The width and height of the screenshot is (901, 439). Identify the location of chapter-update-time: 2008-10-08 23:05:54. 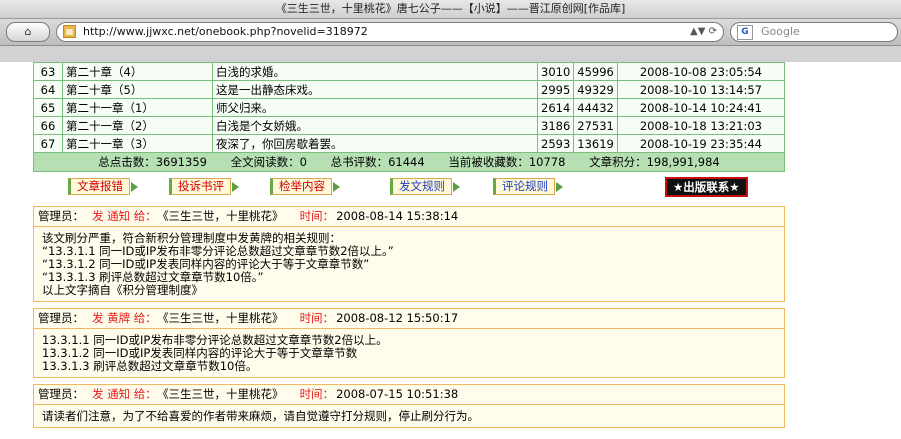
(701, 71).